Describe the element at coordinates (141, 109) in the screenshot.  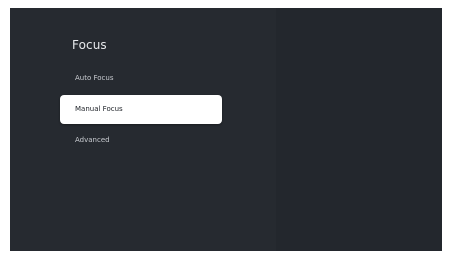
I see `menu-item-manual-focus: Manual Focus` at that location.